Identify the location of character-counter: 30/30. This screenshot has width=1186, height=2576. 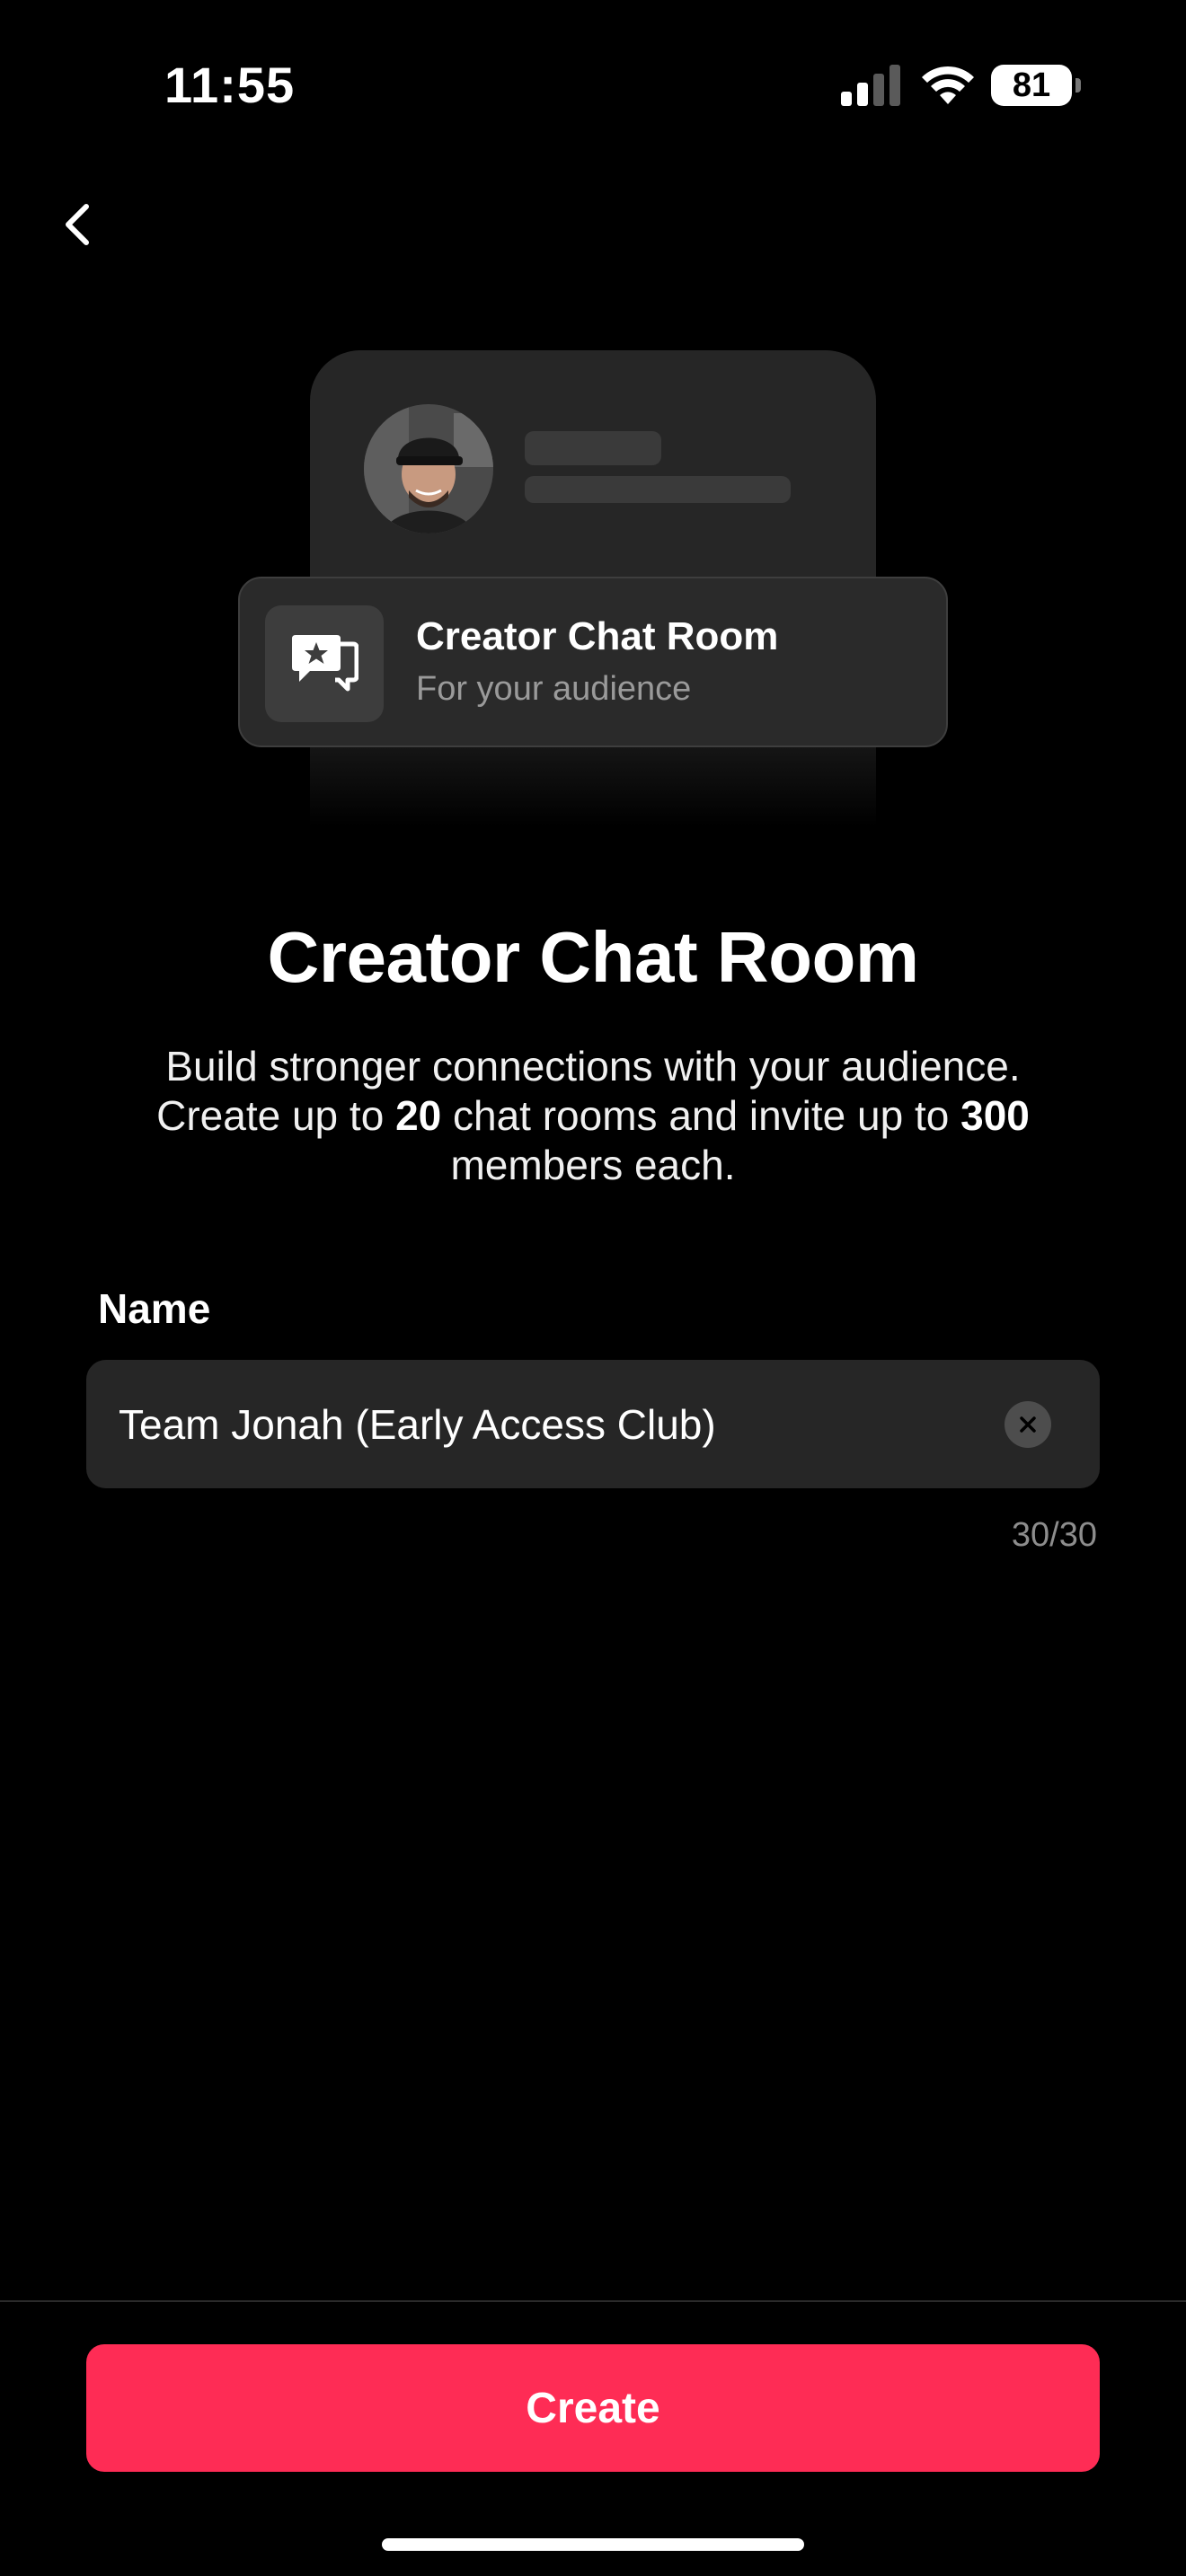
(1054, 1535).